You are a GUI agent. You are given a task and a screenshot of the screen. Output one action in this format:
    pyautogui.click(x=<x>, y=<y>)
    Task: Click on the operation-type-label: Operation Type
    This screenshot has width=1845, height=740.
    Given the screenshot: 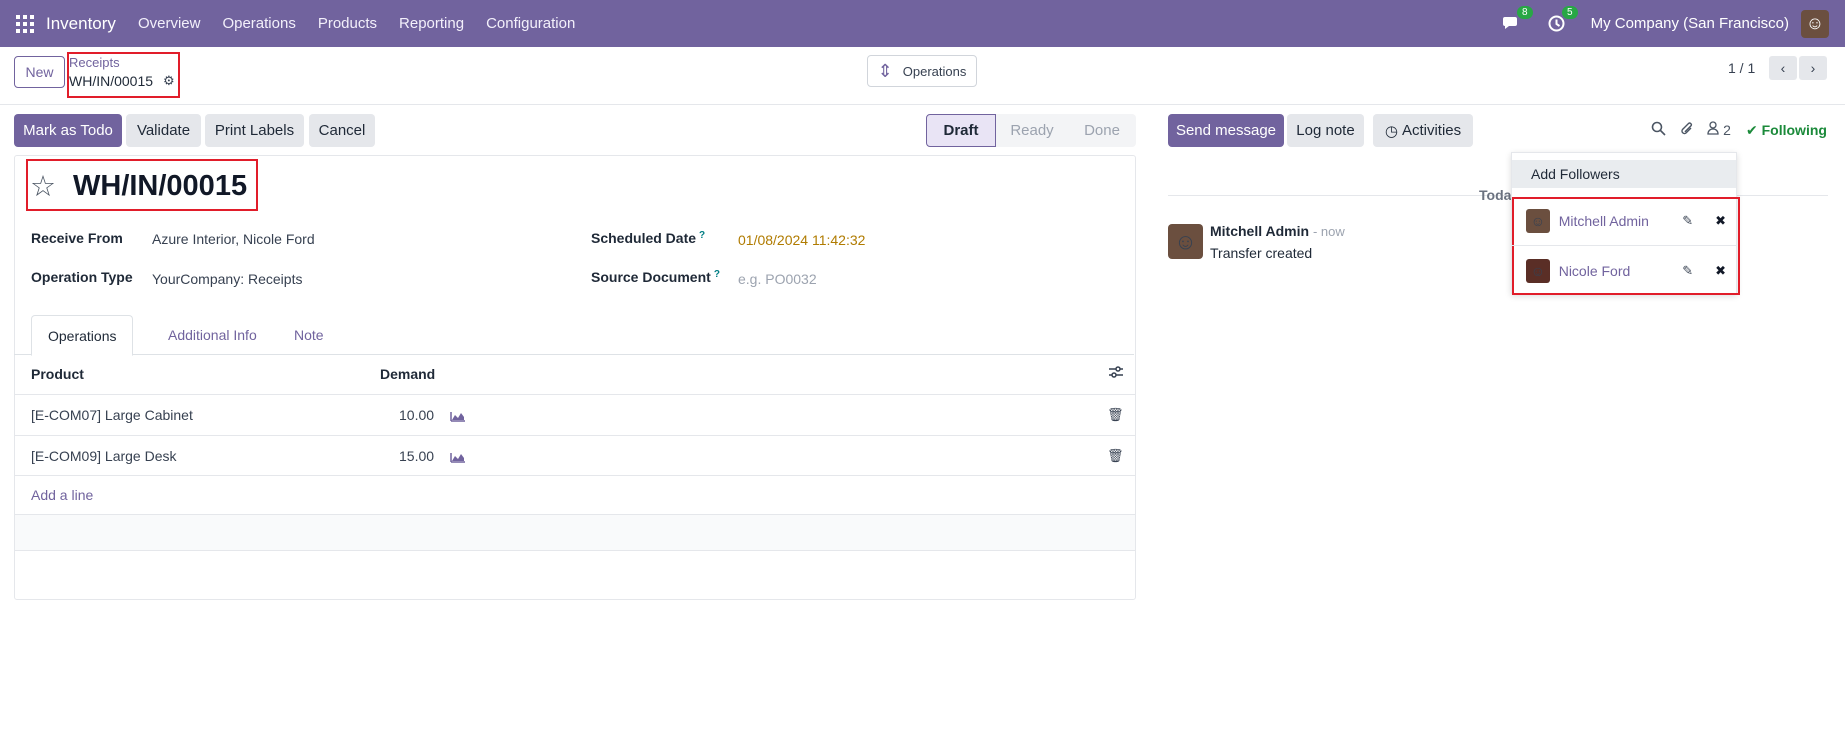 What is the action you would take?
    pyautogui.click(x=82, y=277)
    